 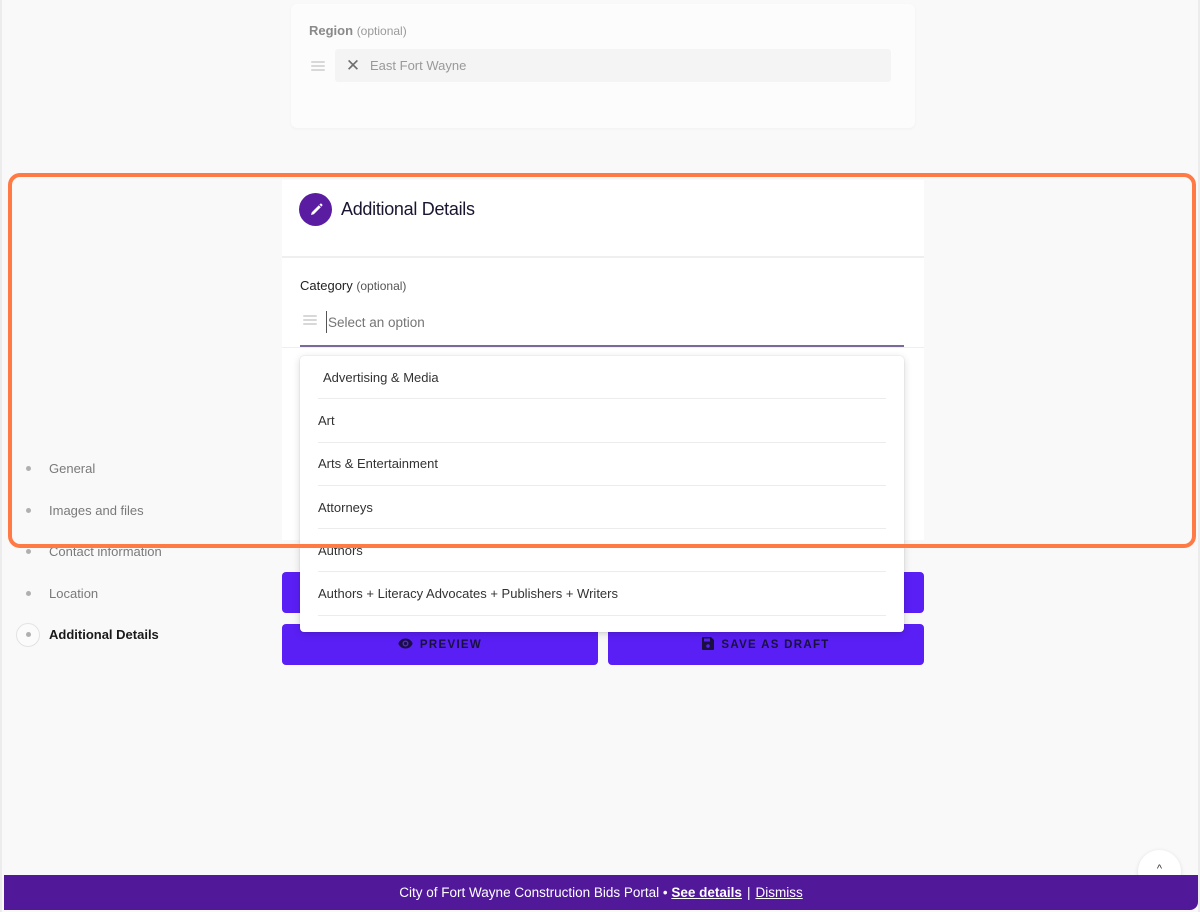 What do you see at coordinates (451, 644) in the screenshot?
I see `preview-label: PREVIEW` at bounding box center [451, 644].